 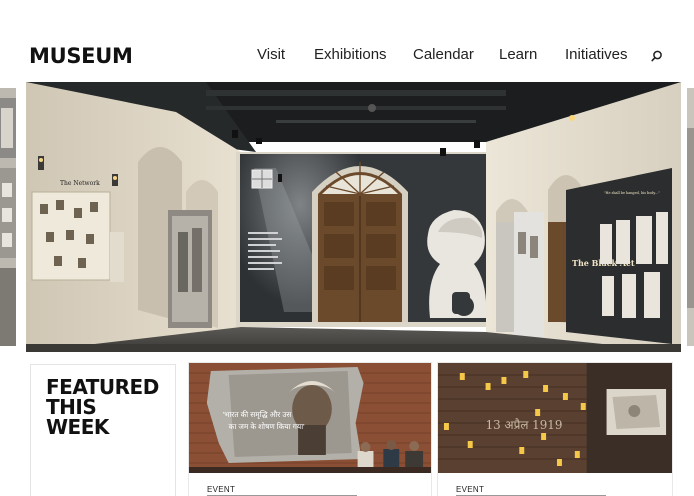 I want to click on featured-this-week-box: FEATURED THIS WEEK, so click(x=103, y=430).